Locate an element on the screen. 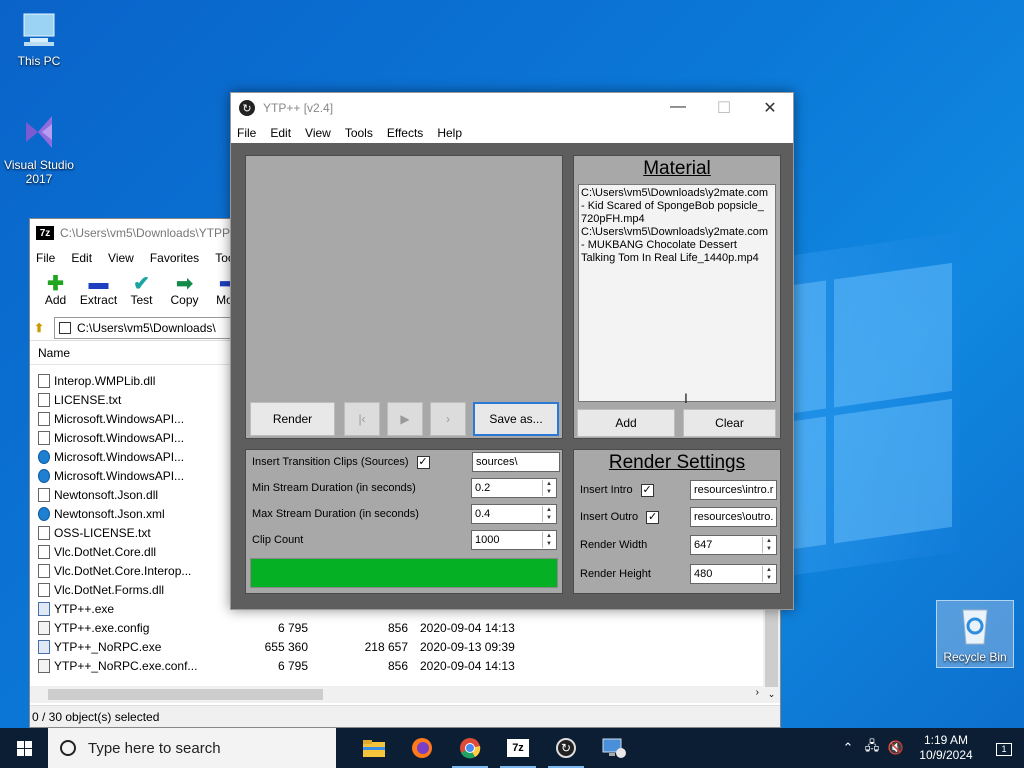  render-width-stepper: 647 ▲ ▼ is located at coordinates (733, 545).